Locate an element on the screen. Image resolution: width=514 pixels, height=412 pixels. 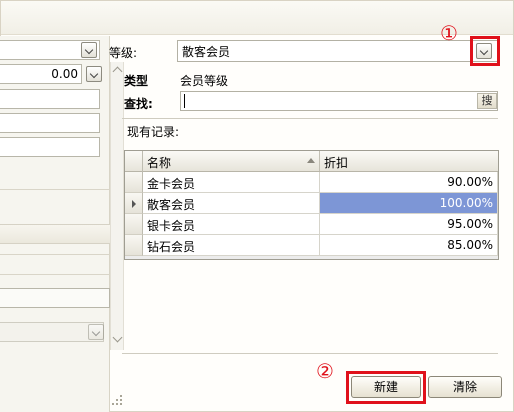
left-section-bar is located at coordinates (55, 234).